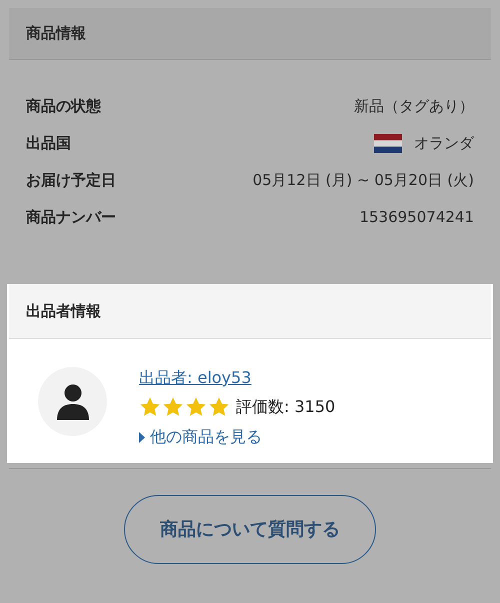  What do you see at coordinates (71, 217) in the screenshot?
I see `row-label: 商品ナンバー` at bounding box center [71, 217].